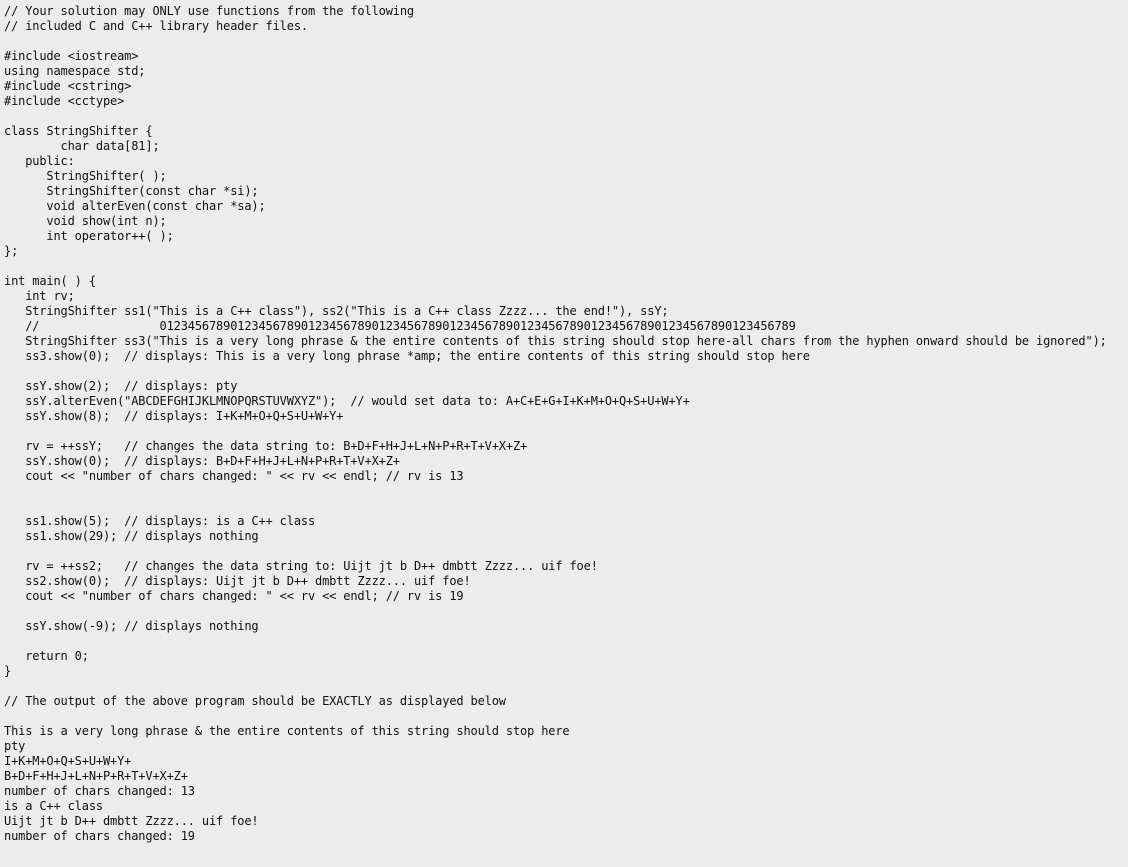 The image size is (1128, 867). What do you see at coordinates (135, 206) in the screenshot?
I see `code-line: void alterEven(const char *sa);` at bounding box center [135, 206].